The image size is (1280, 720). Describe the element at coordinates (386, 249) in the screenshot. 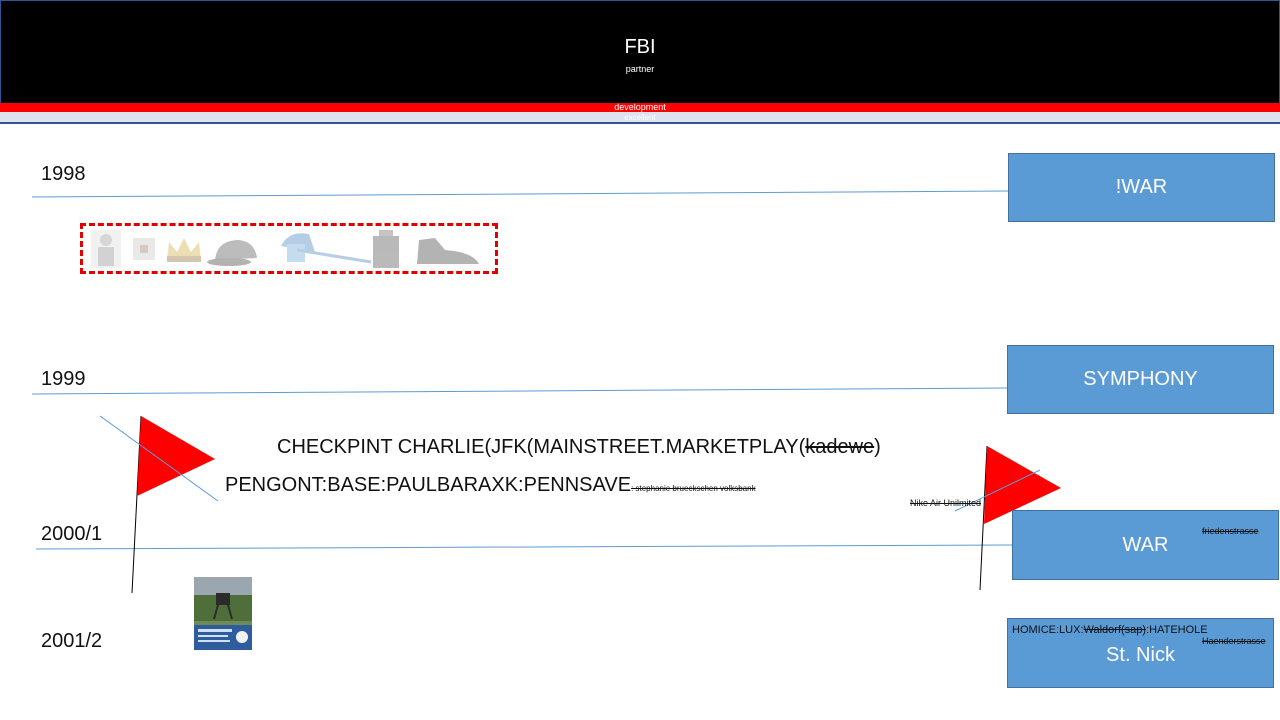

I see `bag-thumbnail-icon` at that location.